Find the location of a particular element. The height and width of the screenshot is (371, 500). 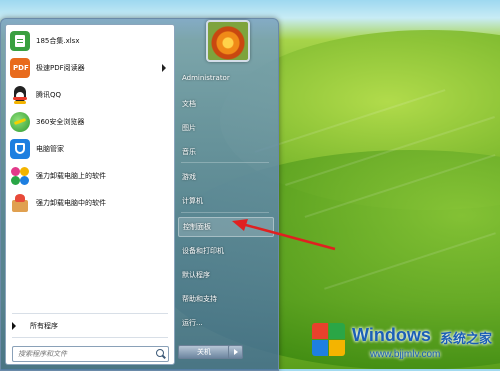

spreadsheet-icon is located at coordinates (20, 41).